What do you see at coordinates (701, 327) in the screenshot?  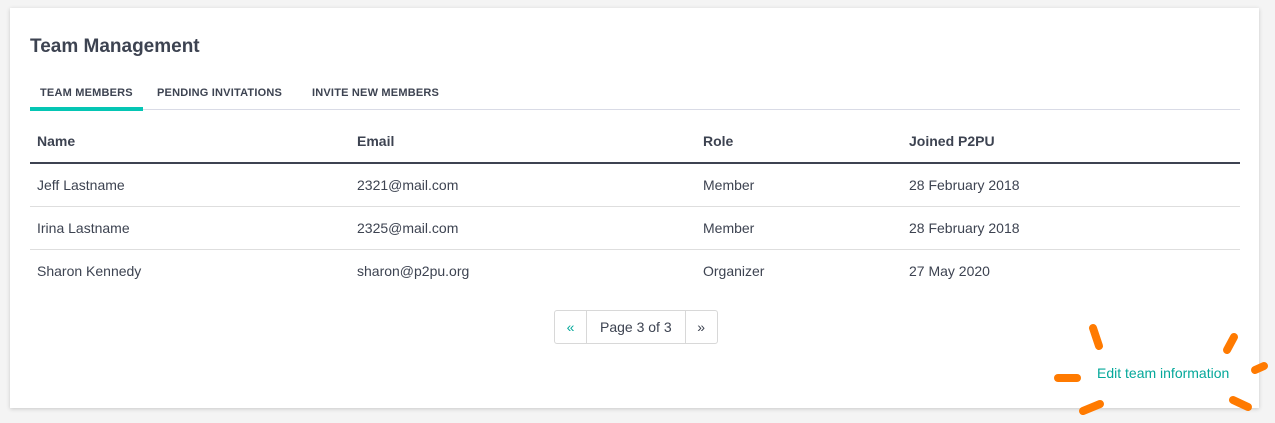 I see `next-page-button: »` at bounding box center [701, 327].